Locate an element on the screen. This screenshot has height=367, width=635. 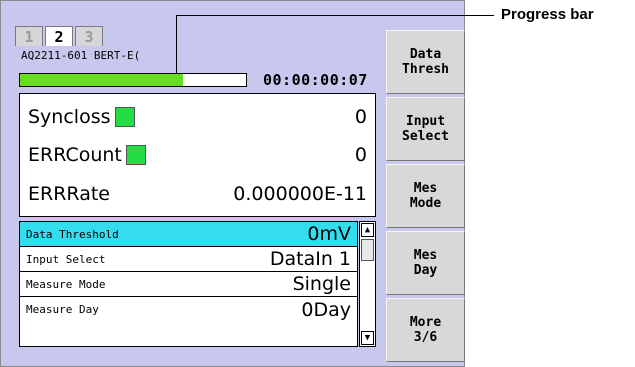
errrate-value: 0.000000E-11 is located at coordinates (300, 194).